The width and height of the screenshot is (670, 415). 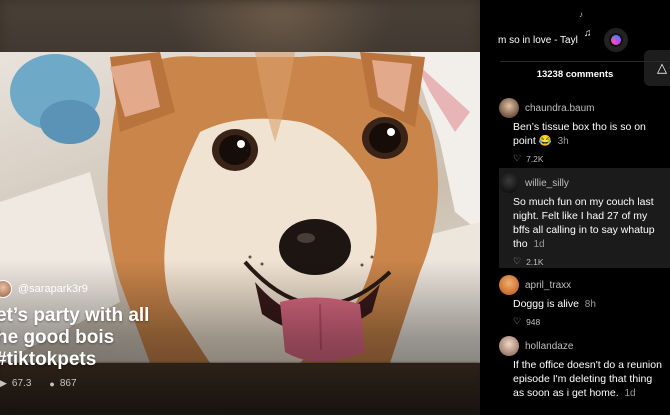 What do you see at coordinates (6, 289) in the screenshot?
I see `author-avatar` at bounding box center [6, 289].